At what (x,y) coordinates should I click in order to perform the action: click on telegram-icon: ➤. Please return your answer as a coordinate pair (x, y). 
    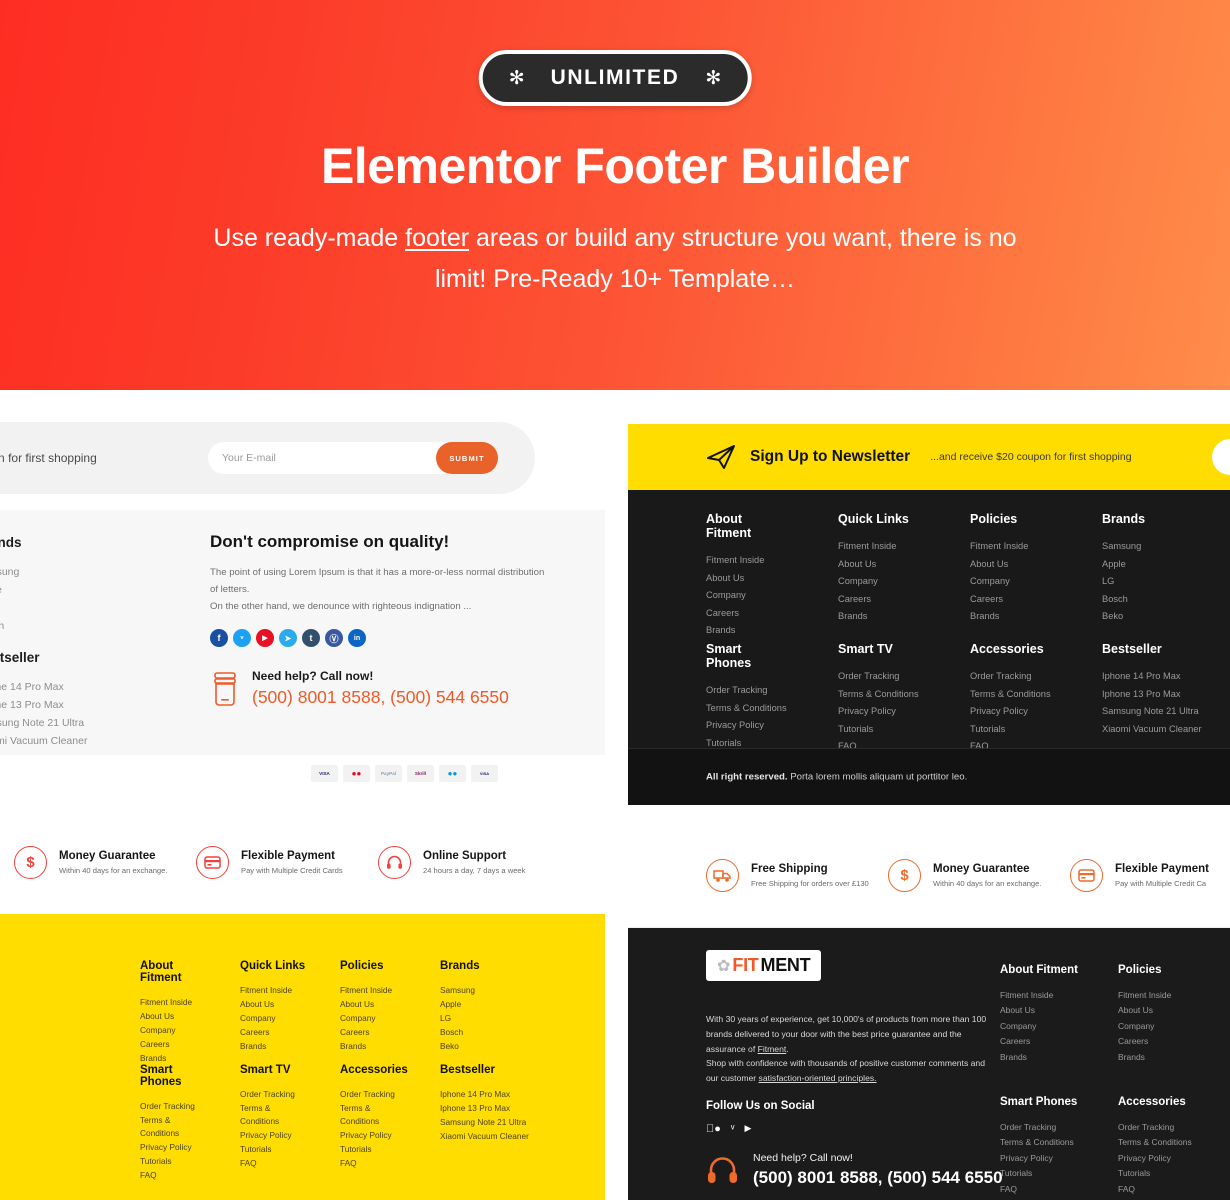
    Looking at the image, I should click on (288, 638).